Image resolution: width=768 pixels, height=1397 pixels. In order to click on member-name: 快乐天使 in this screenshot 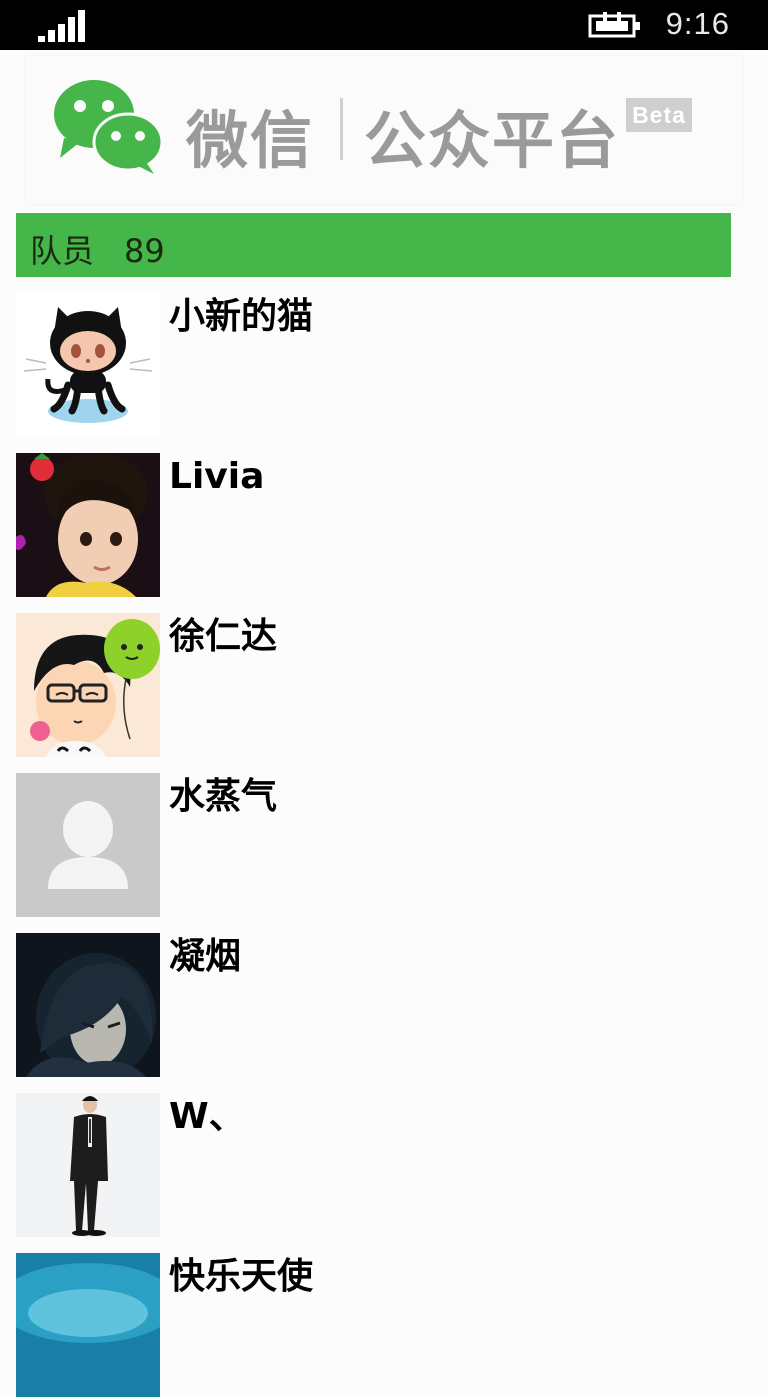, I will do `click(241, 1276)`.